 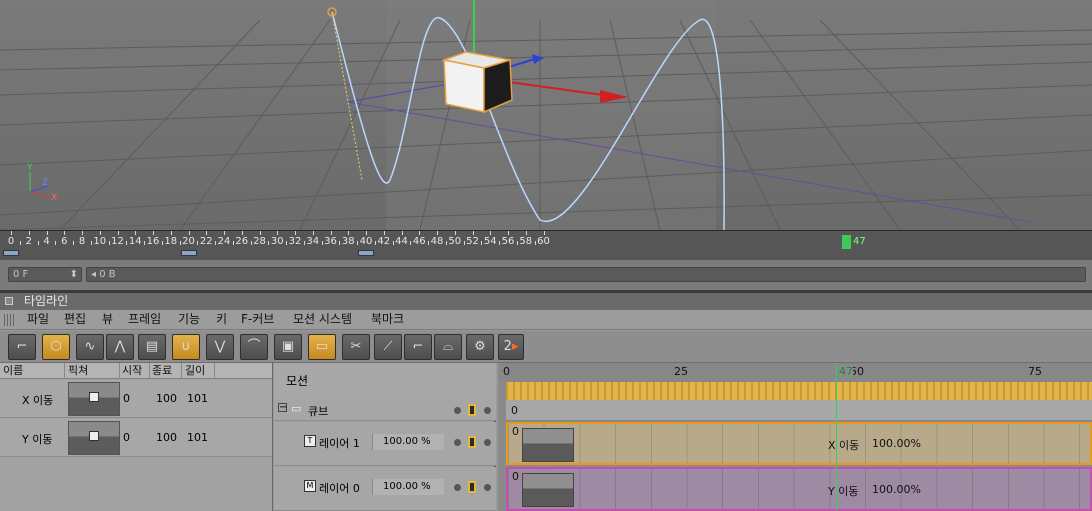 I want to click on spline-ease-button: ⌓, so click(x=448, y=347).